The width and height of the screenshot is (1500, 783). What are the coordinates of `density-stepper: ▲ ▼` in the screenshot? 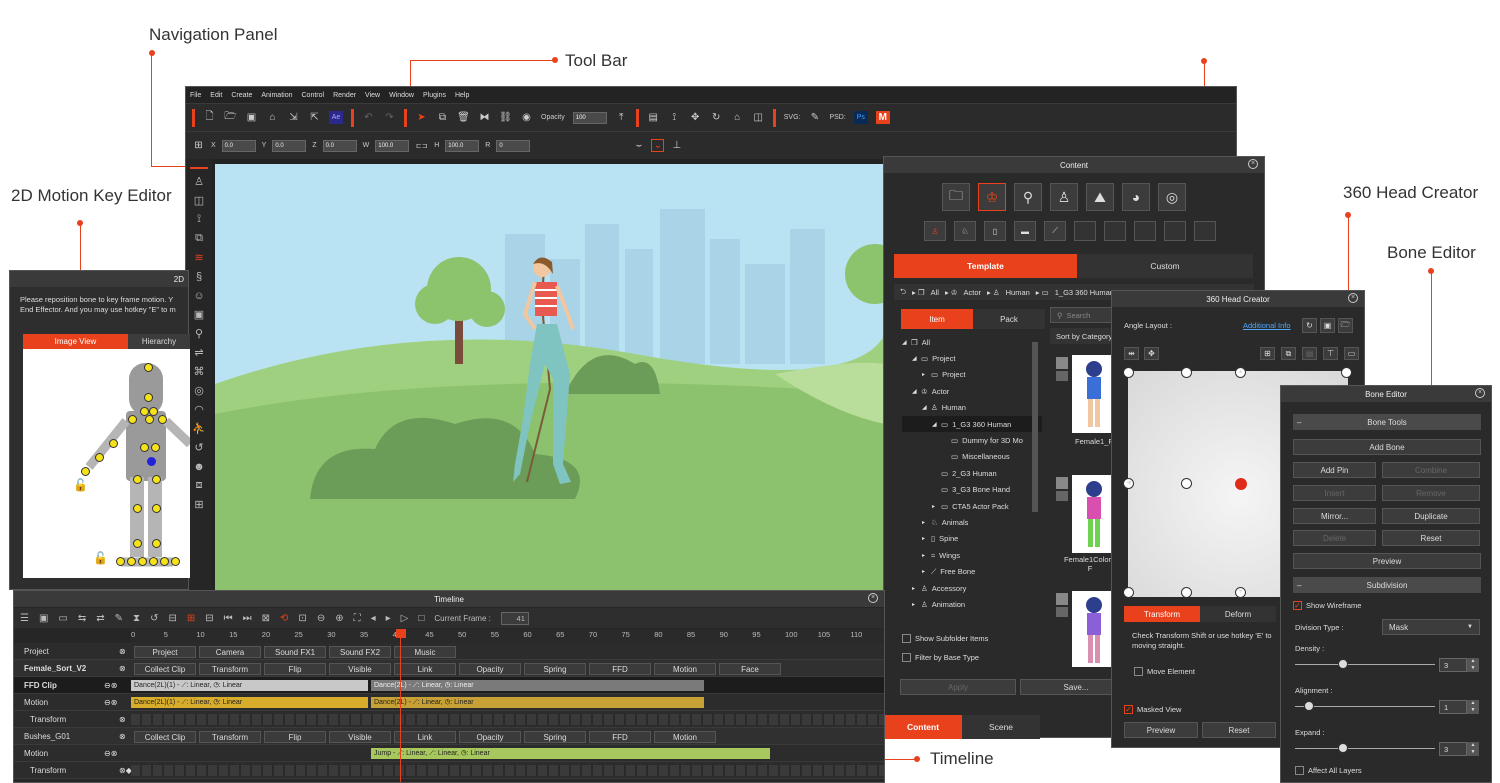 It's located at (1473, 665).